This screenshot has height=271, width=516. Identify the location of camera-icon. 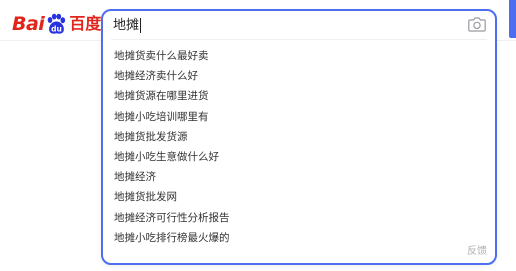
(477, 24).